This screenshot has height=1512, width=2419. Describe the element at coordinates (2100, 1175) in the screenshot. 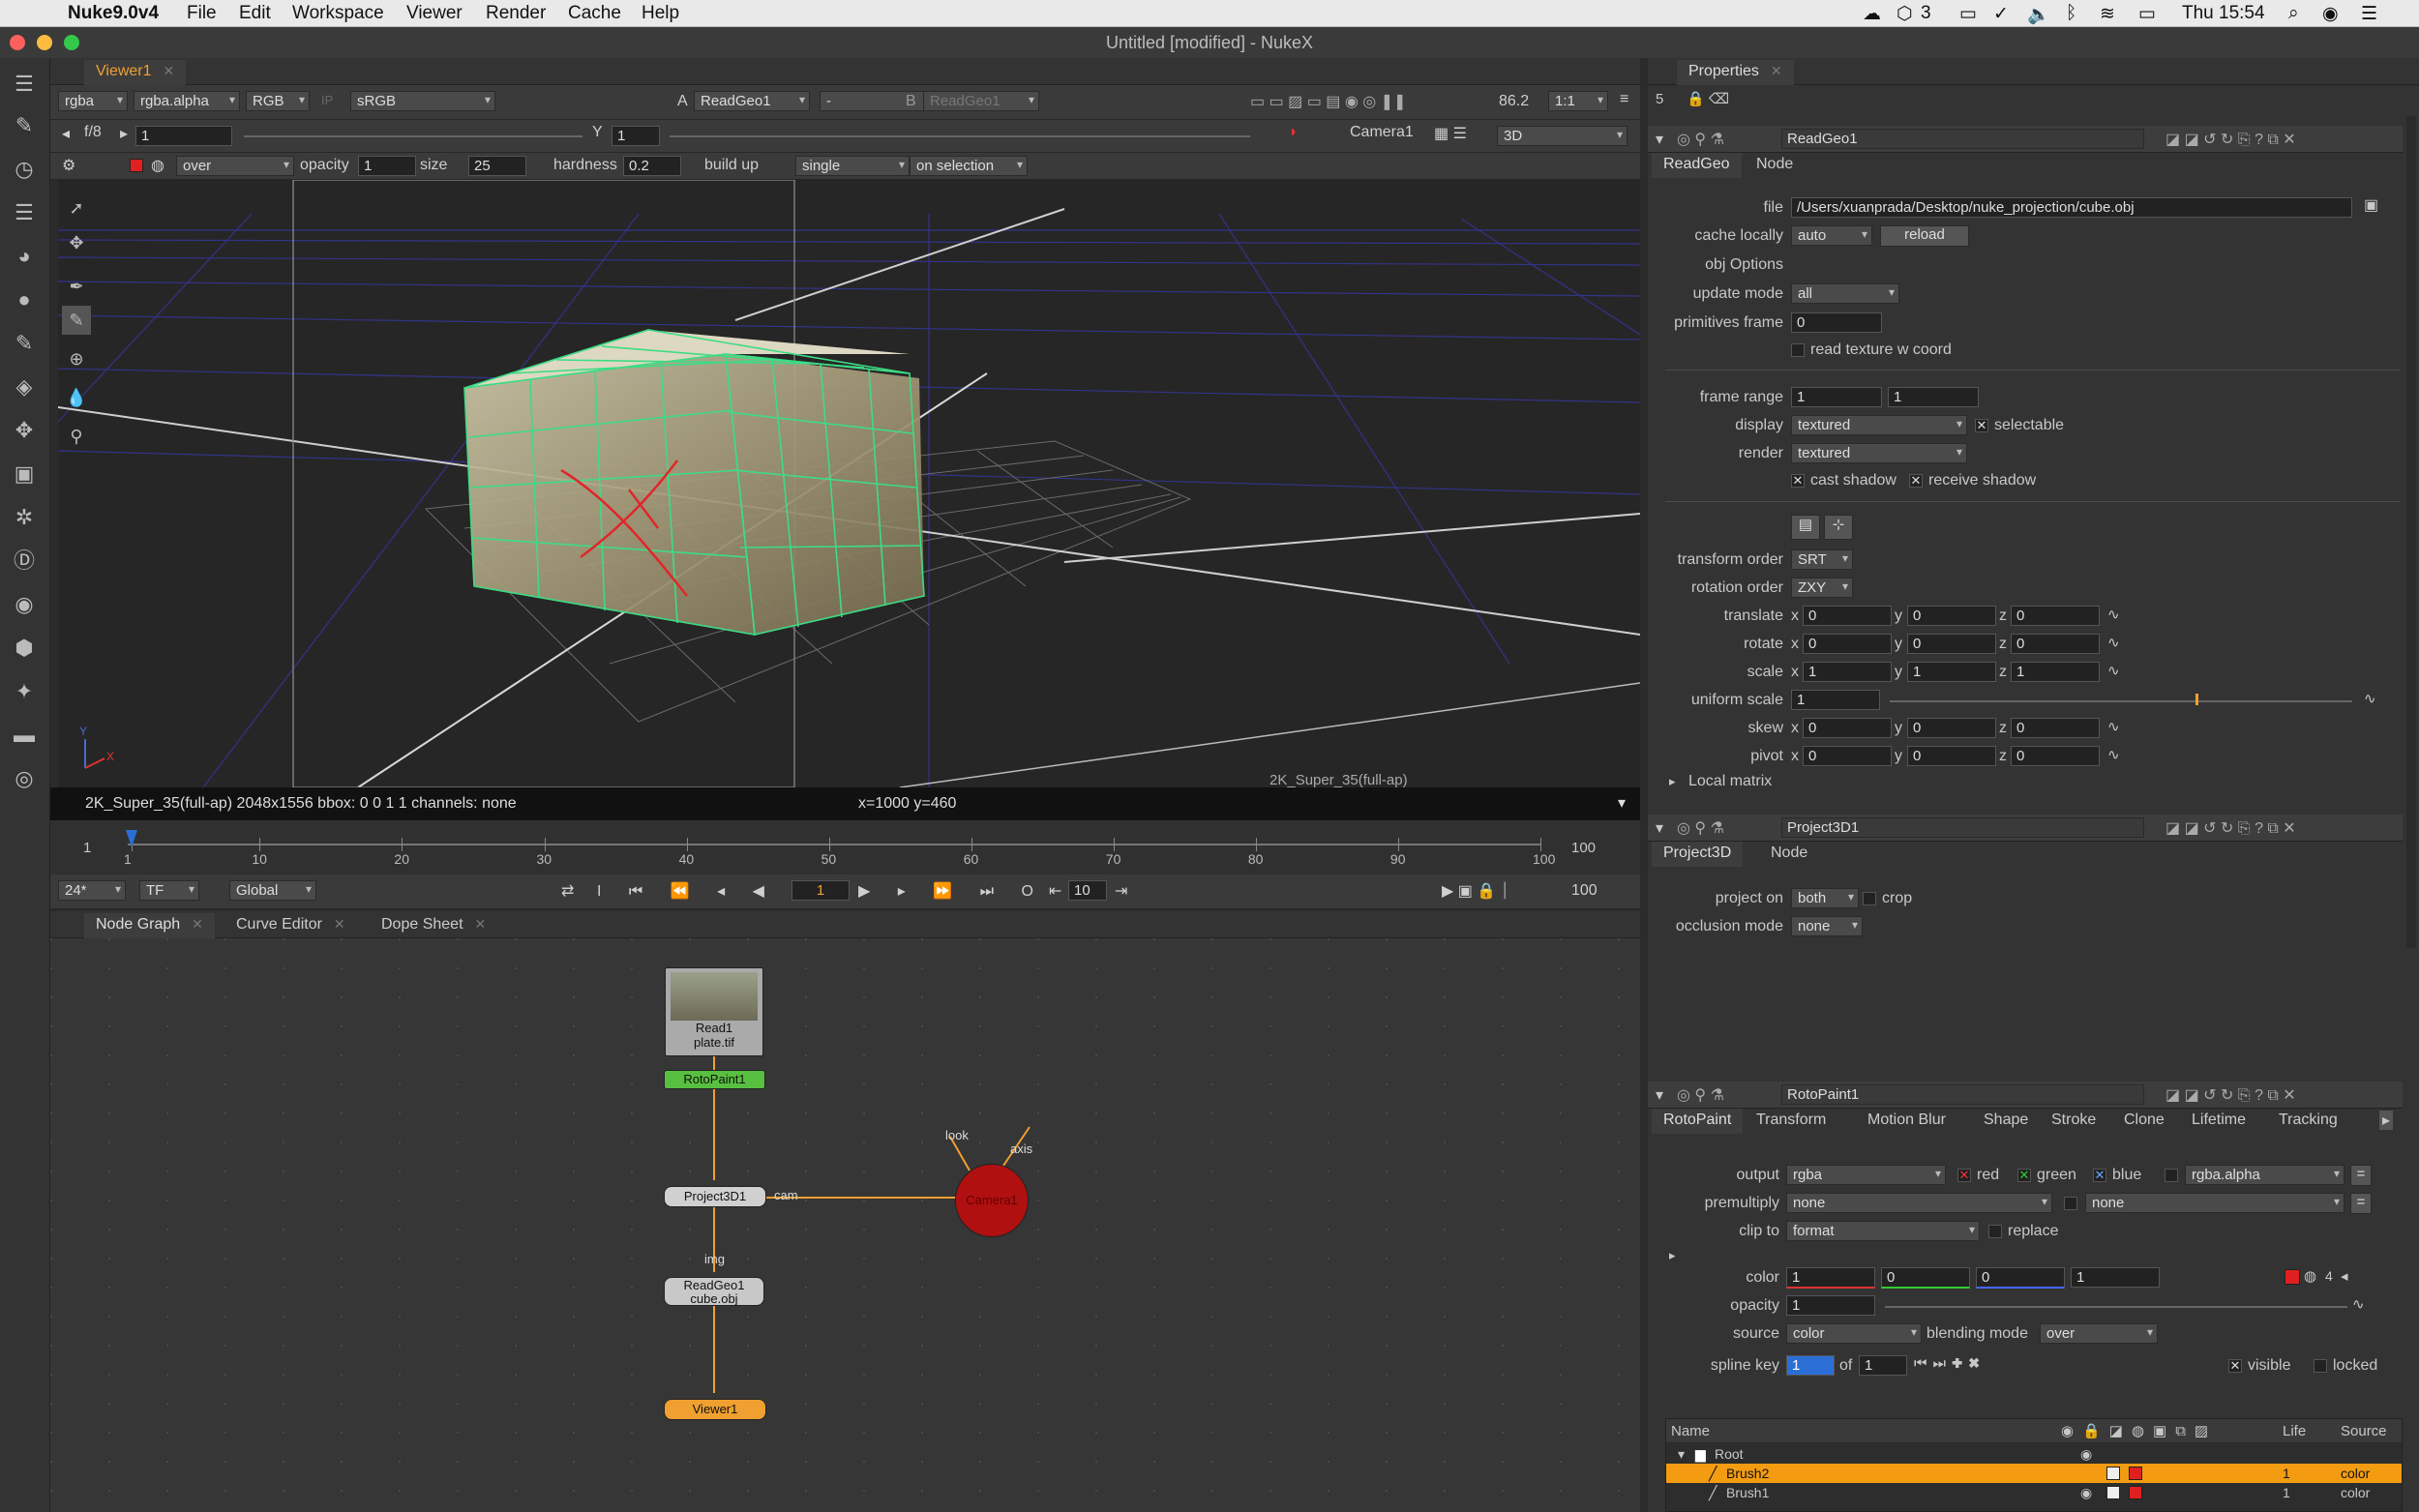

I see `blue-channel-checkbox: ✕` at that location.